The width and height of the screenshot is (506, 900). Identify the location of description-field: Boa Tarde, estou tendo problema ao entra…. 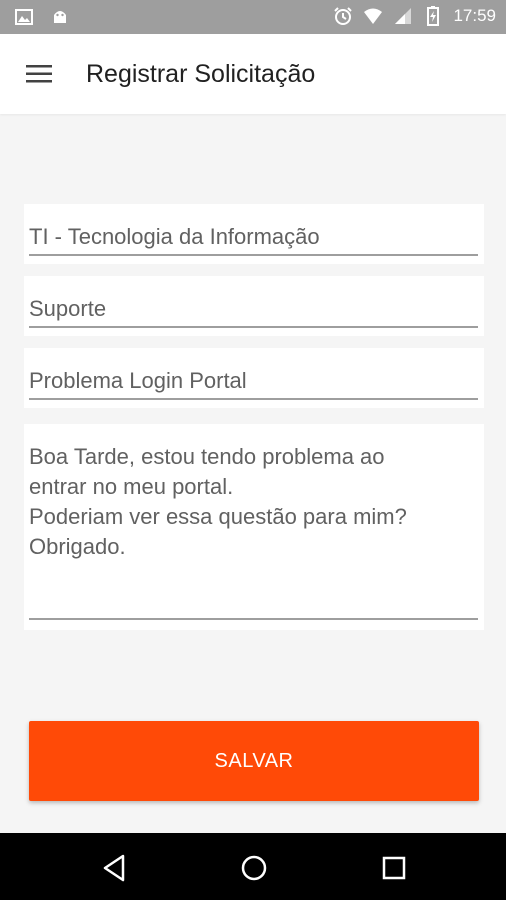
(251, 502).